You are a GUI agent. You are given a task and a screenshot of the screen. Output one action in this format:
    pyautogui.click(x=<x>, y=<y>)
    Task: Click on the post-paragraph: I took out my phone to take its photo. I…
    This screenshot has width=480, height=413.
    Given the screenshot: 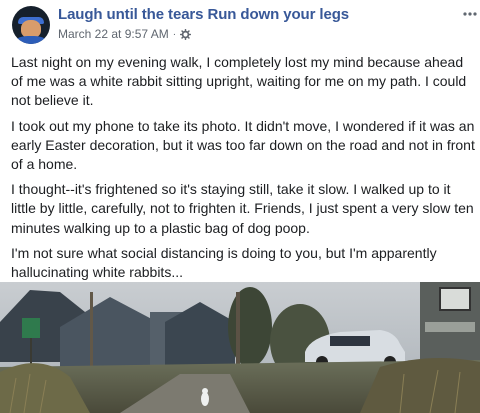 What is the action you would take?
    pyautogui.click(x=243, y=145)
    